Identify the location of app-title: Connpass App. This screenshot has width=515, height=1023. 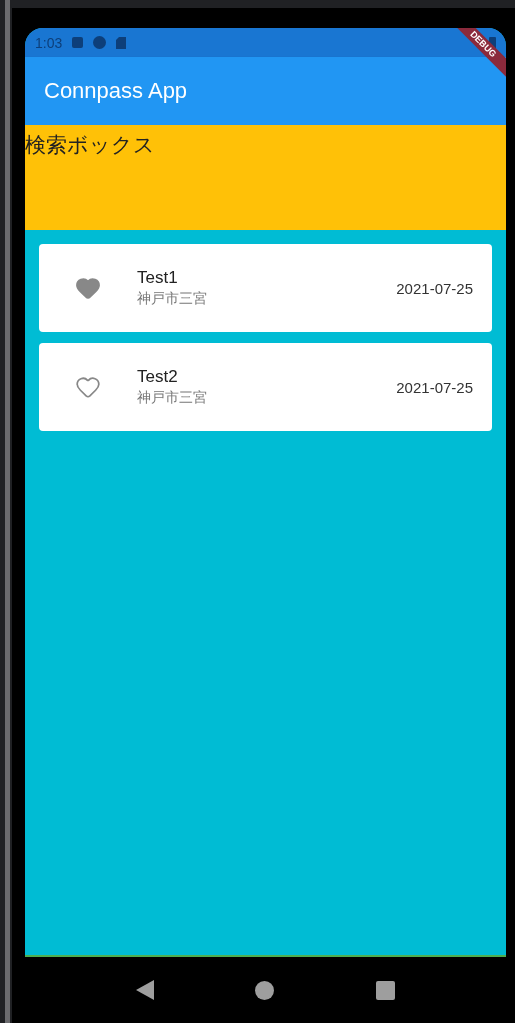
(116, 91).